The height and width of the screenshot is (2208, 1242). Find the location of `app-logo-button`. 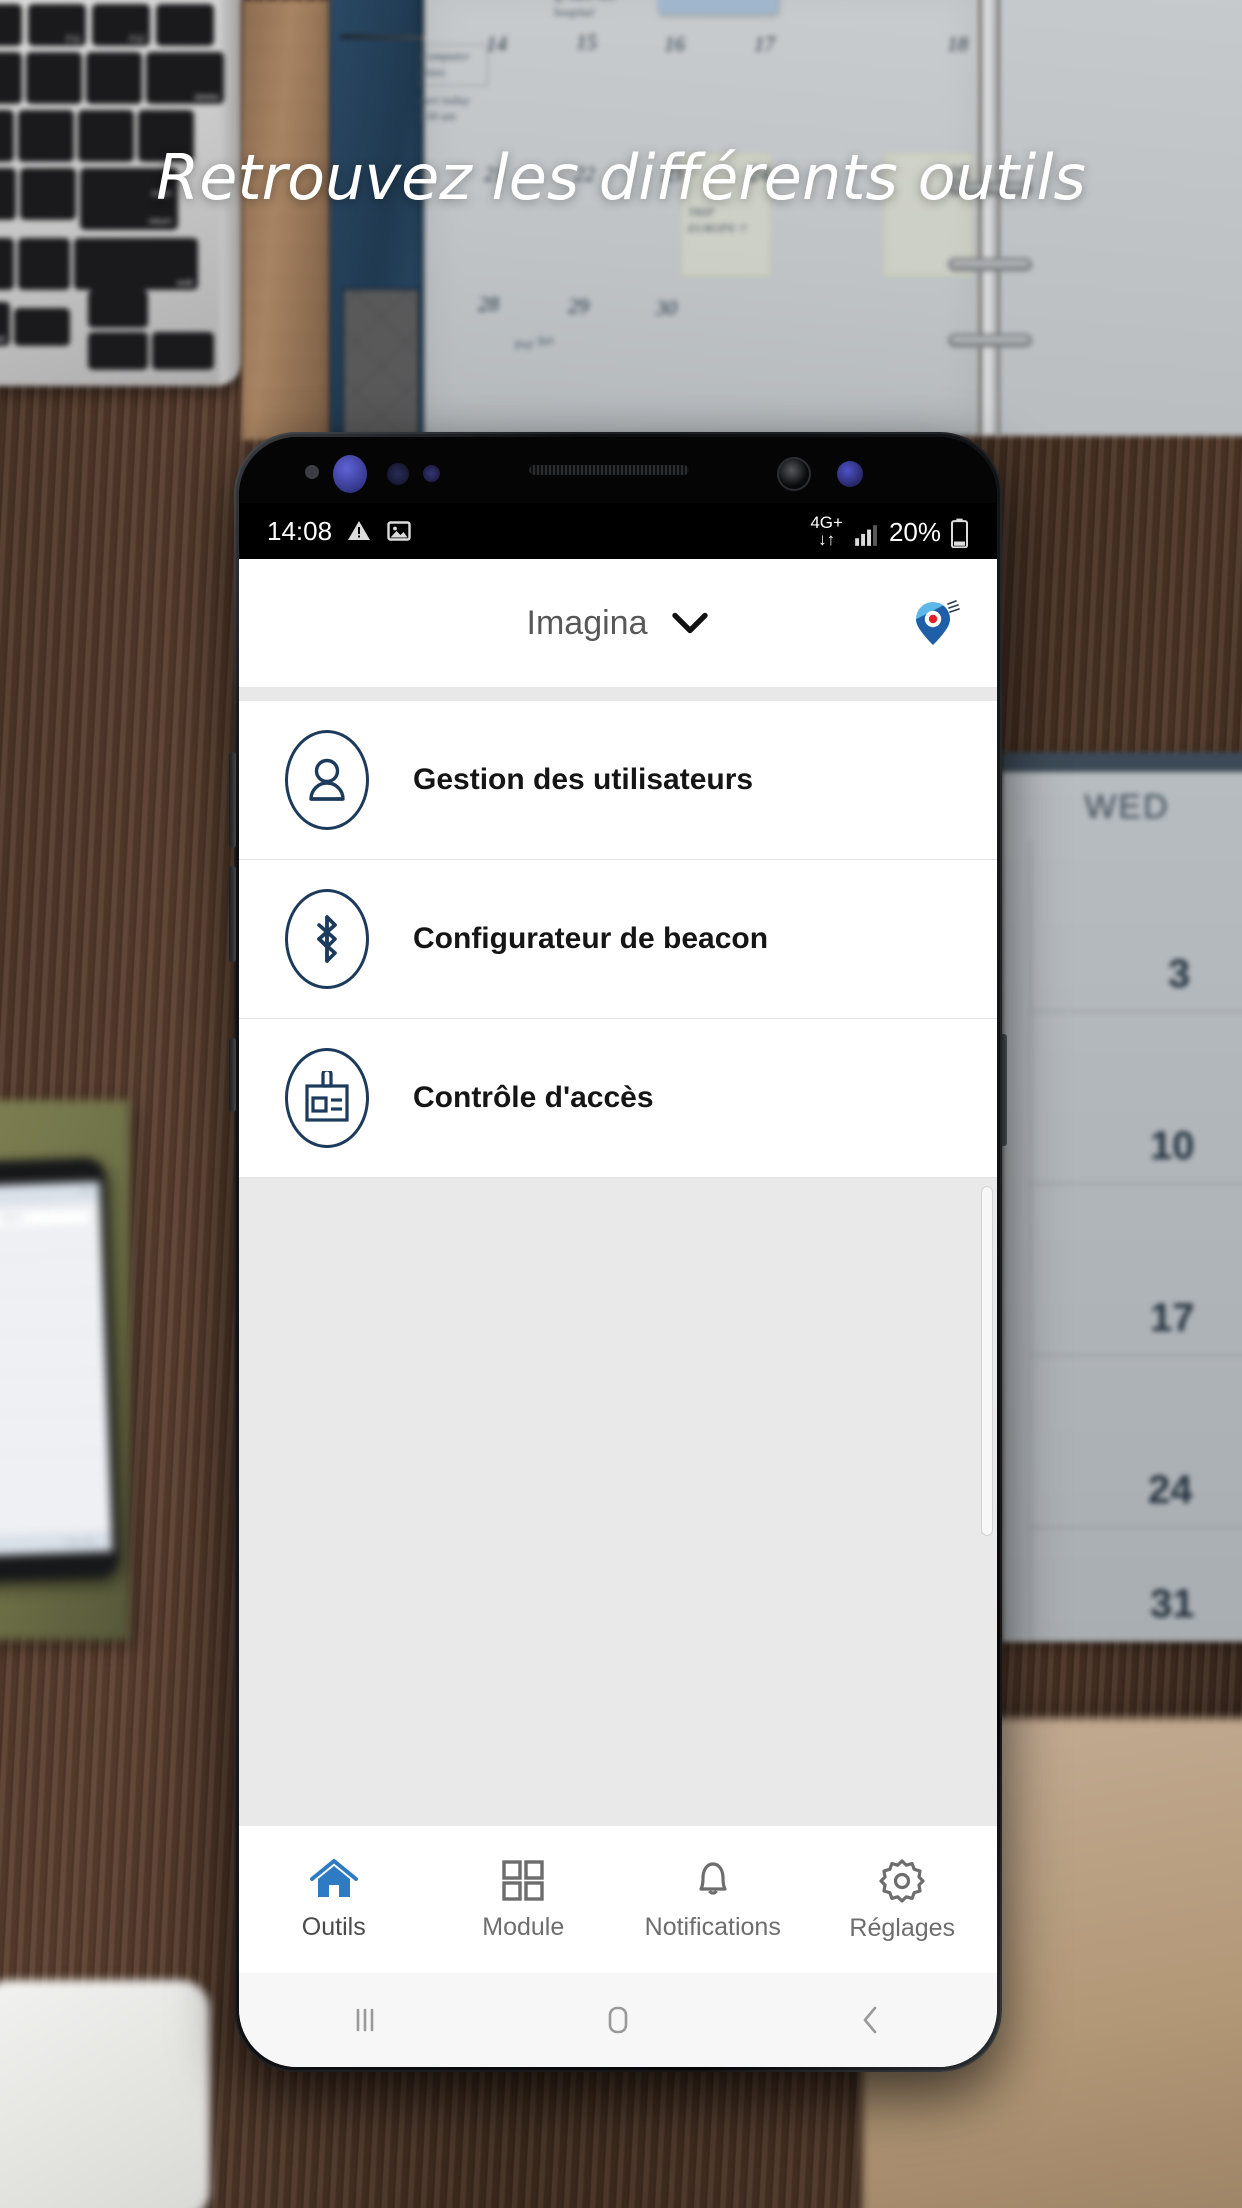

app-logo-button is located at coordinates (935, 623).